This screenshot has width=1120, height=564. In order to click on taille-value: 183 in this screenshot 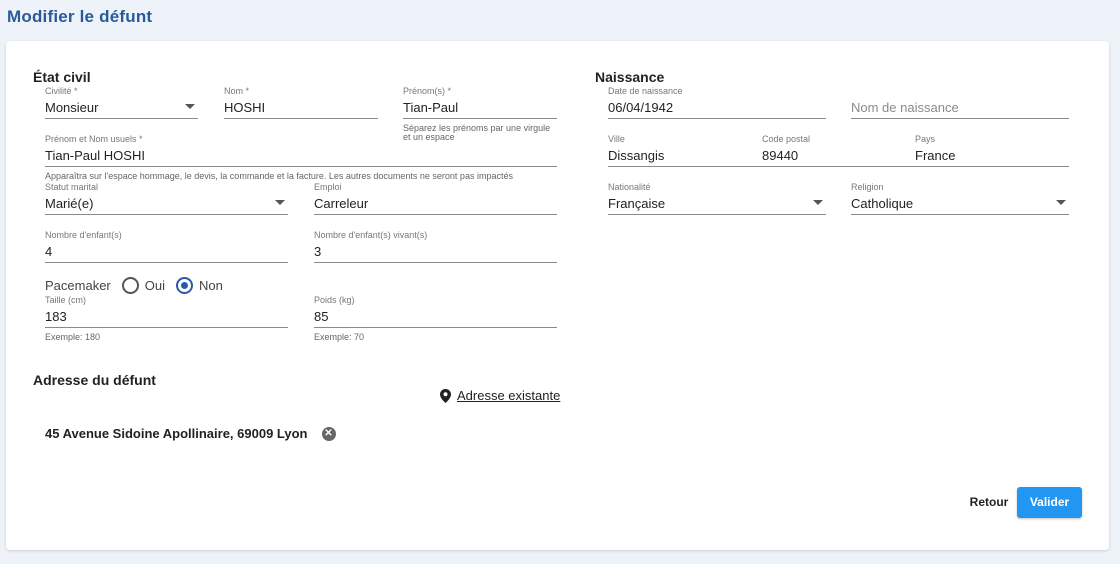, I will do `click(56, 316)`.